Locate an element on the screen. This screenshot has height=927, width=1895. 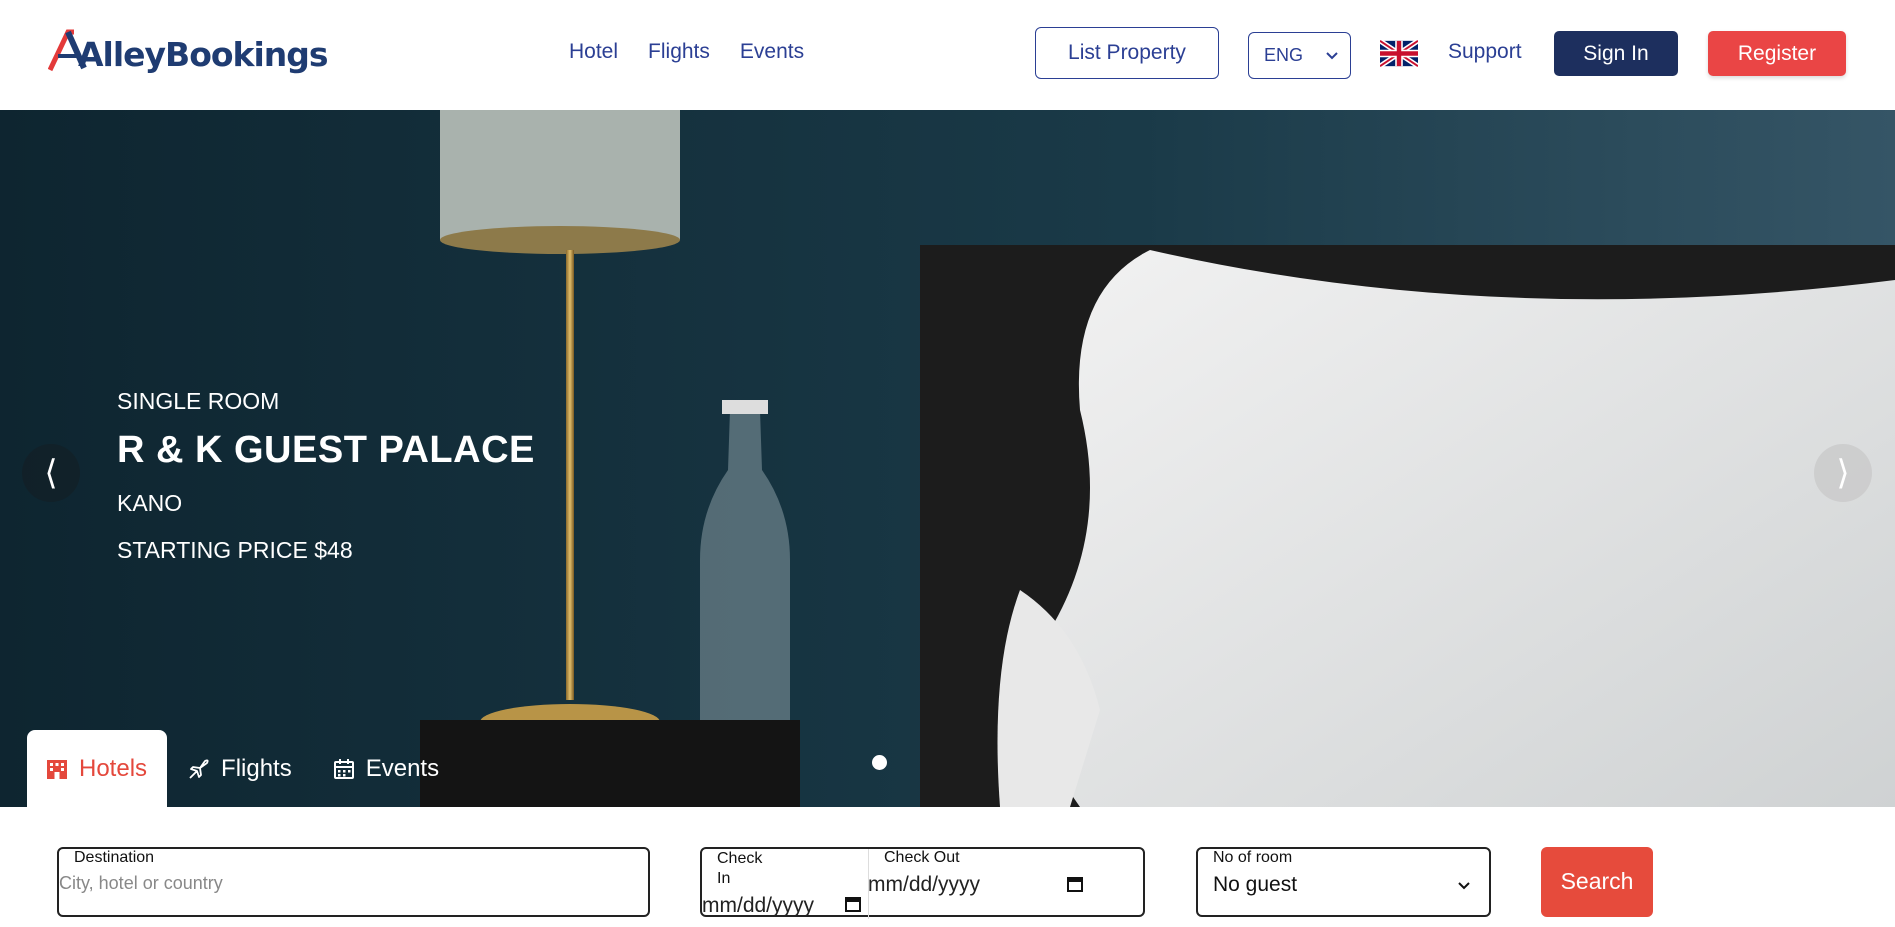
tab-hotels: Hotels is located at coordinates (97, 768).